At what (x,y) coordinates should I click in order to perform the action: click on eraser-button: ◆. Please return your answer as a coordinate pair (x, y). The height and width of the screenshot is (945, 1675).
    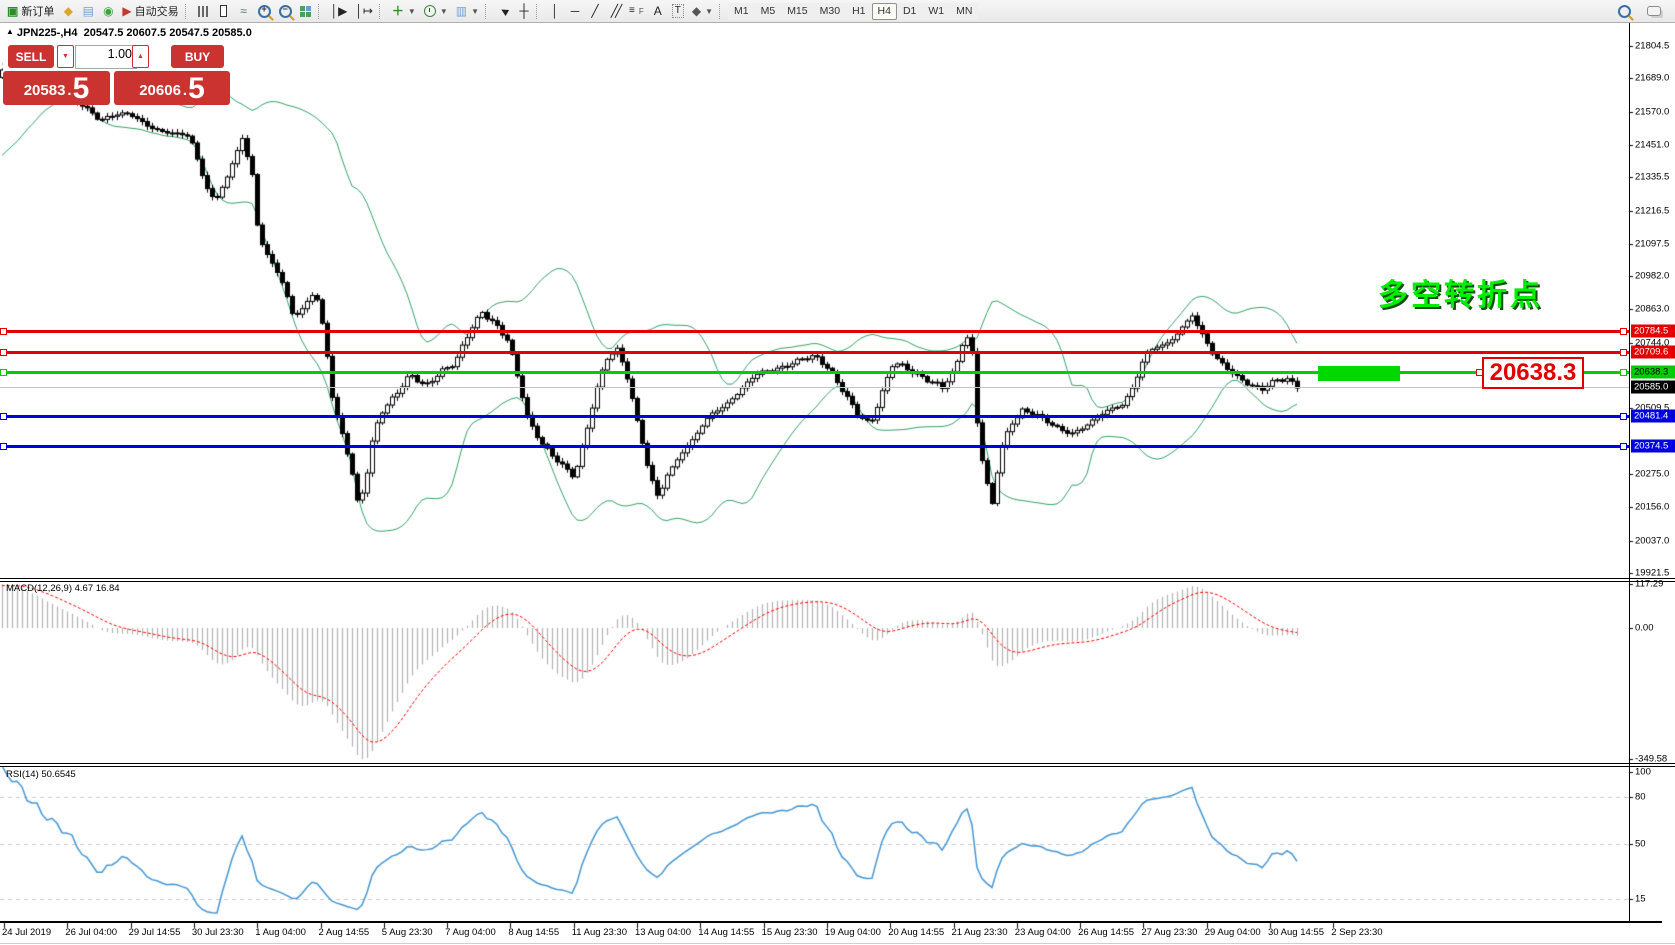
    Looking at the image, I should click on (68, 11).